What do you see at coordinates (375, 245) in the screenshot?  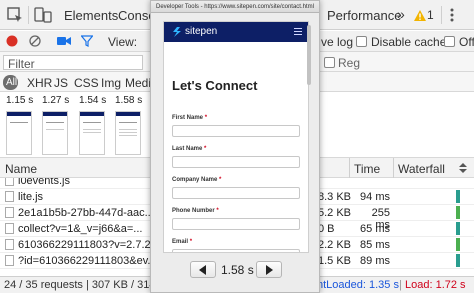 I see `request-time: 85 ms` at bounding box center [375, 245].